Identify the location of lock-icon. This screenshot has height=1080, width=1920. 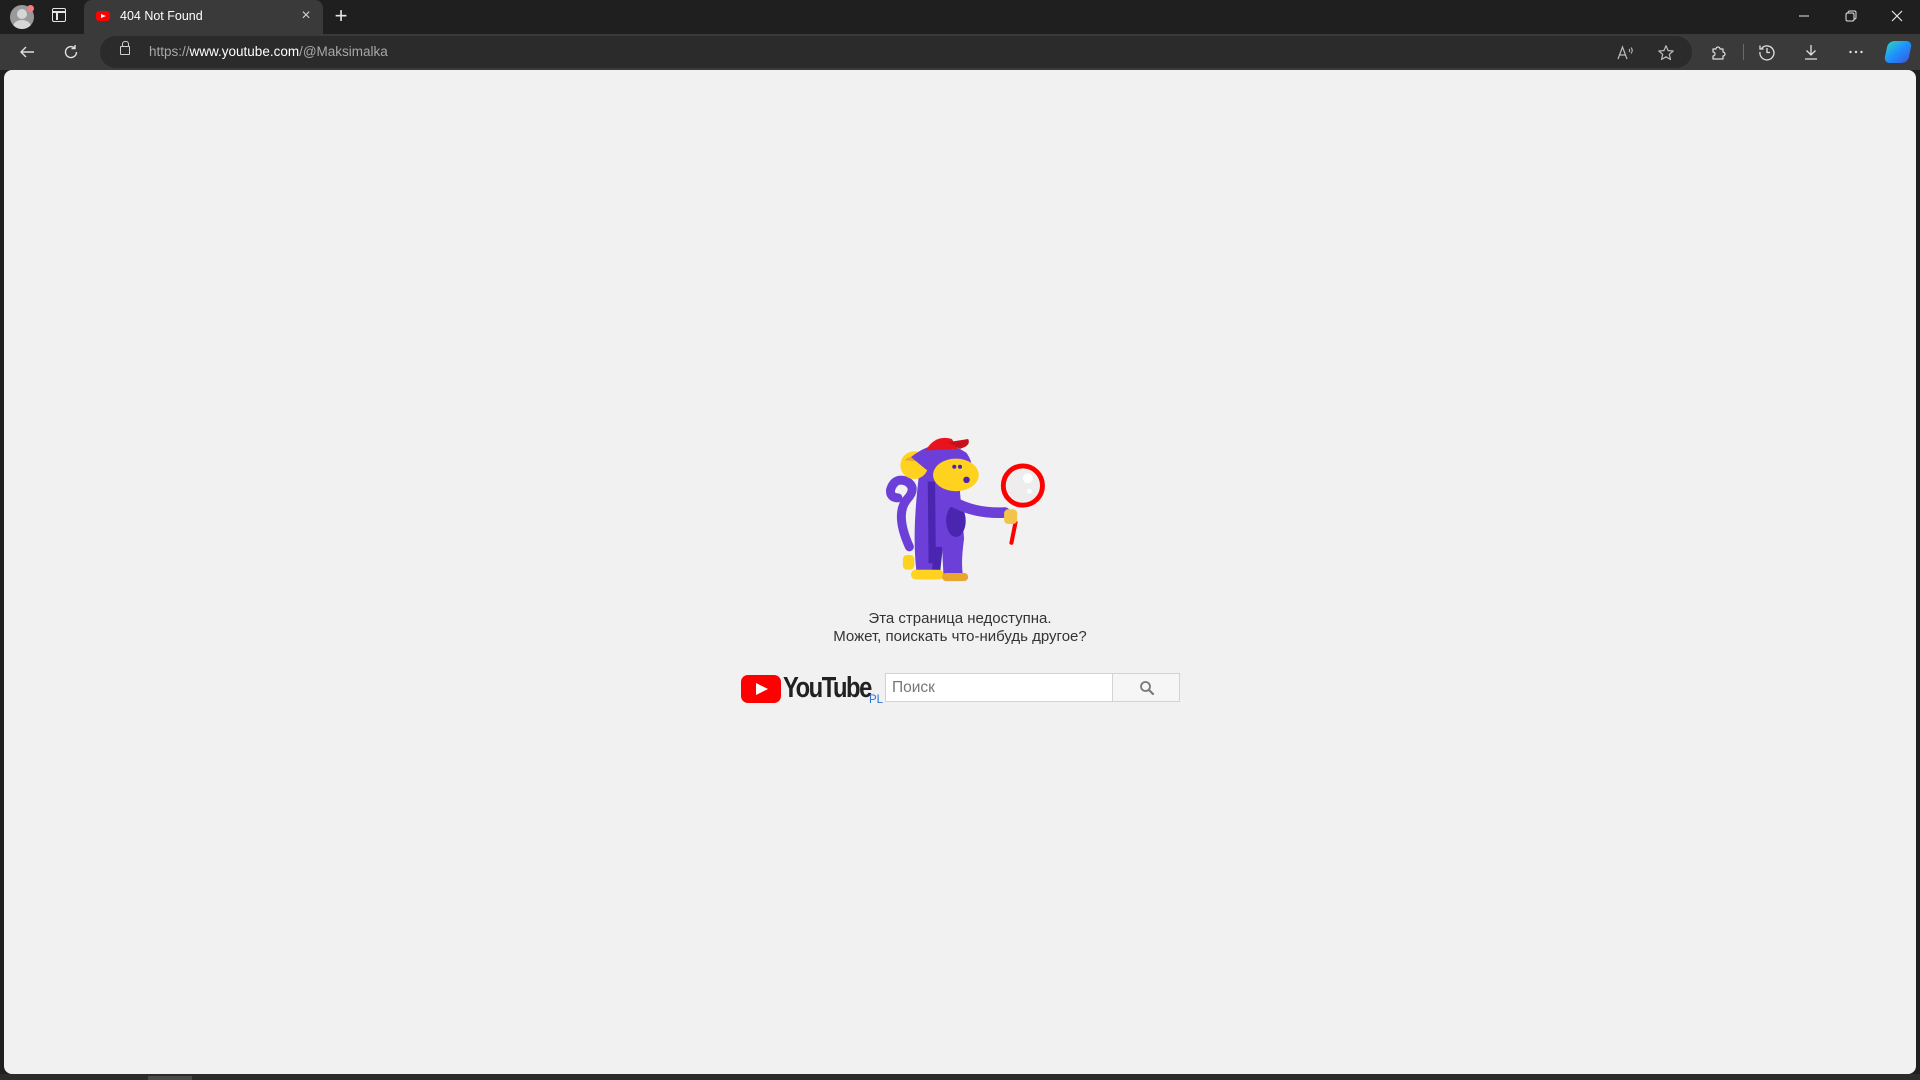
(125, 48).